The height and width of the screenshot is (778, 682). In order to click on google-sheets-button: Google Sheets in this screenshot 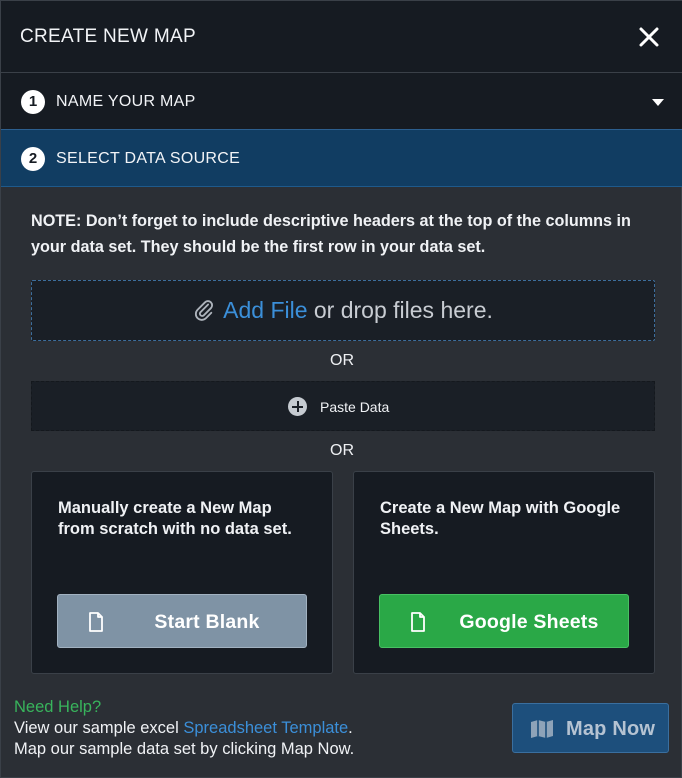, I will do `click(504, 621)`.